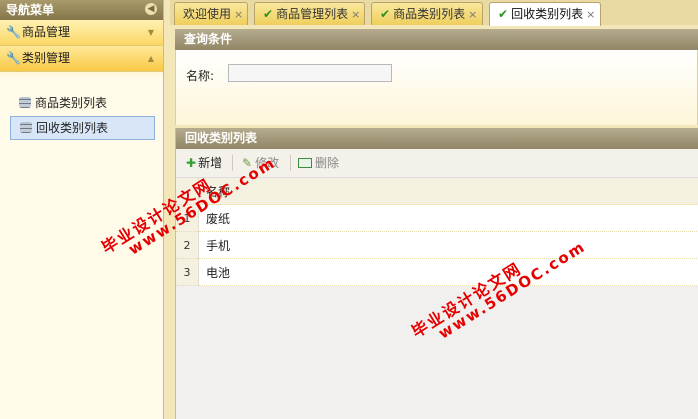 The image size is (698, 419). Describe the element at coordinates (151, 9) in the screenshot. I see `chevron-left-icon: ◀` at that location.